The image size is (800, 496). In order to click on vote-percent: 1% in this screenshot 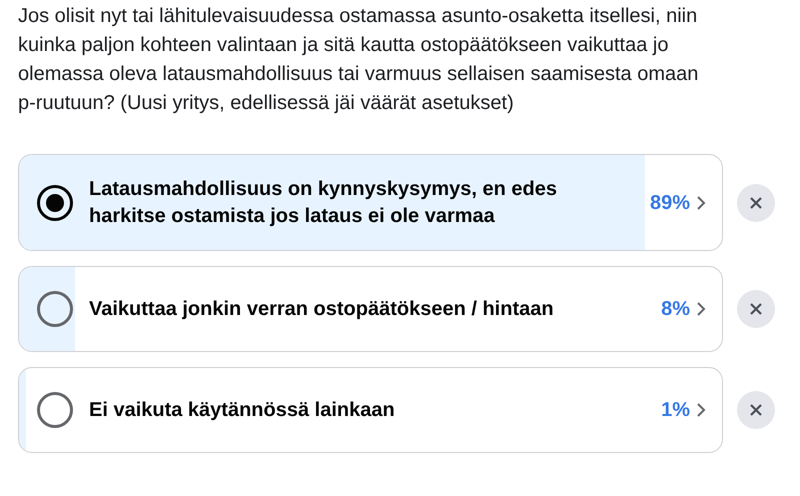, I will do `click(675, 410)`.